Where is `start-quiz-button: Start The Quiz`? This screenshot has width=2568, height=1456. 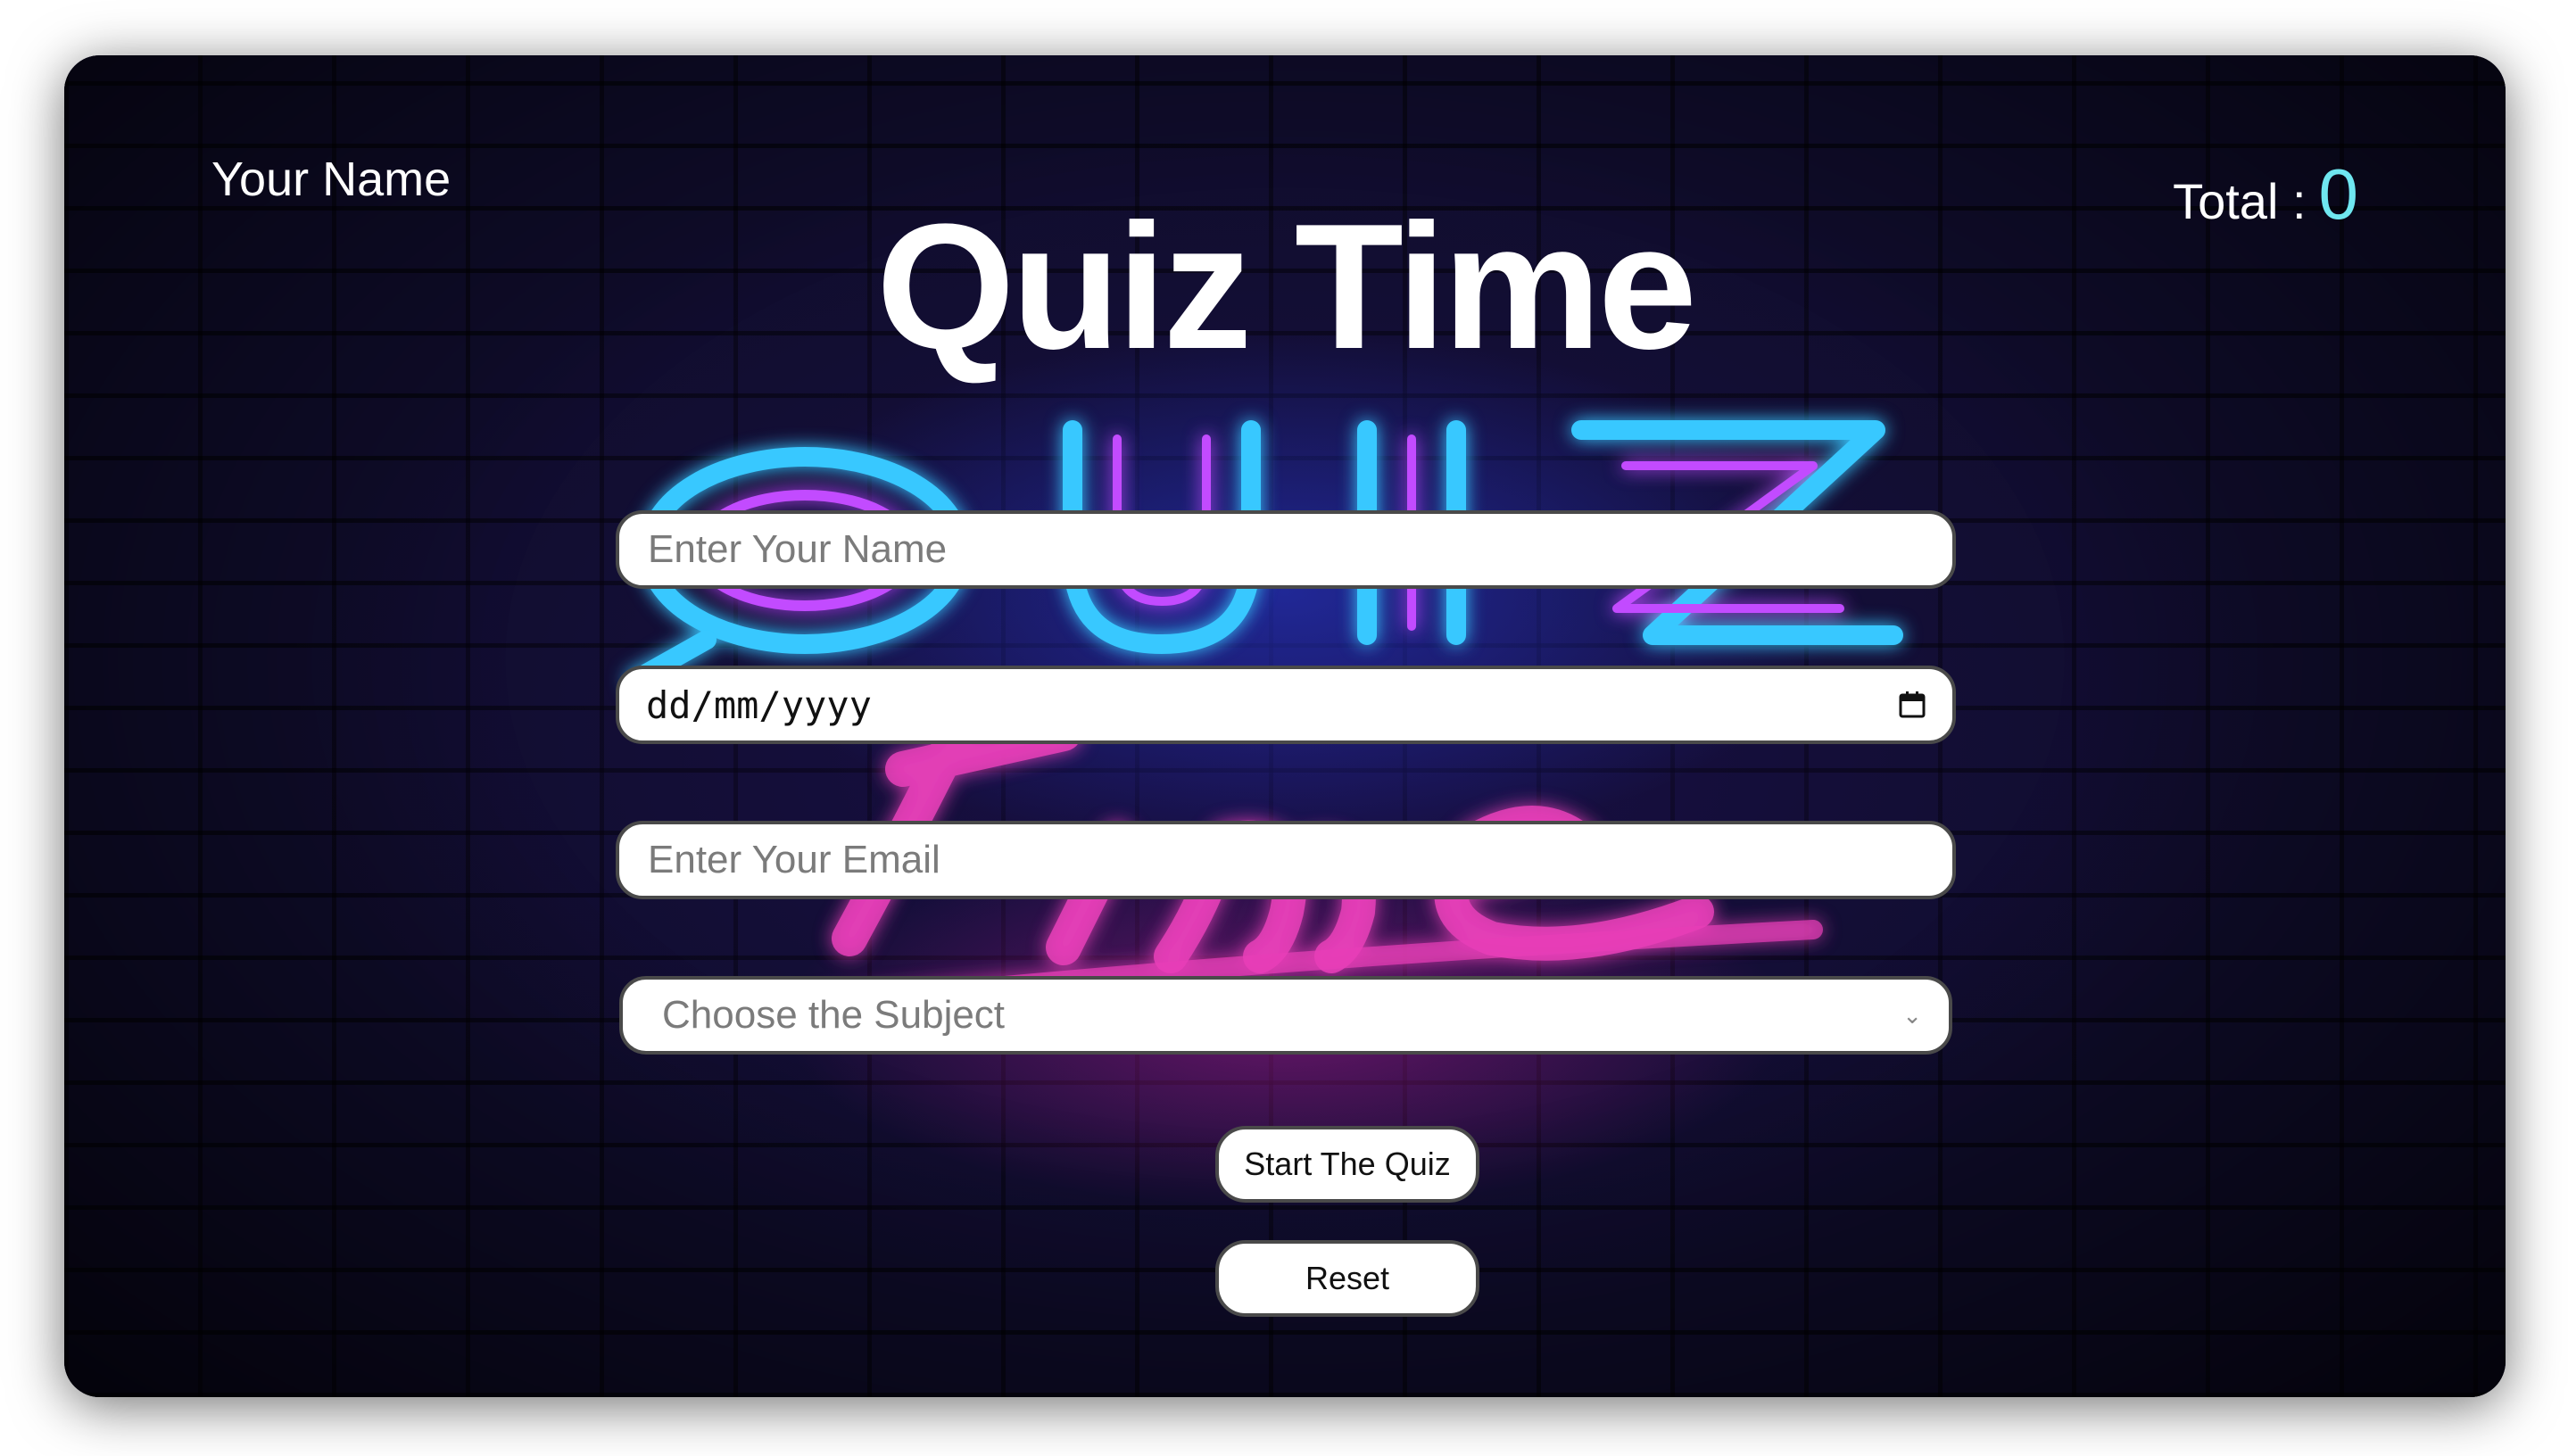
start-quiz-button: Start The Quiz is located at coordinates (1347, 1164).